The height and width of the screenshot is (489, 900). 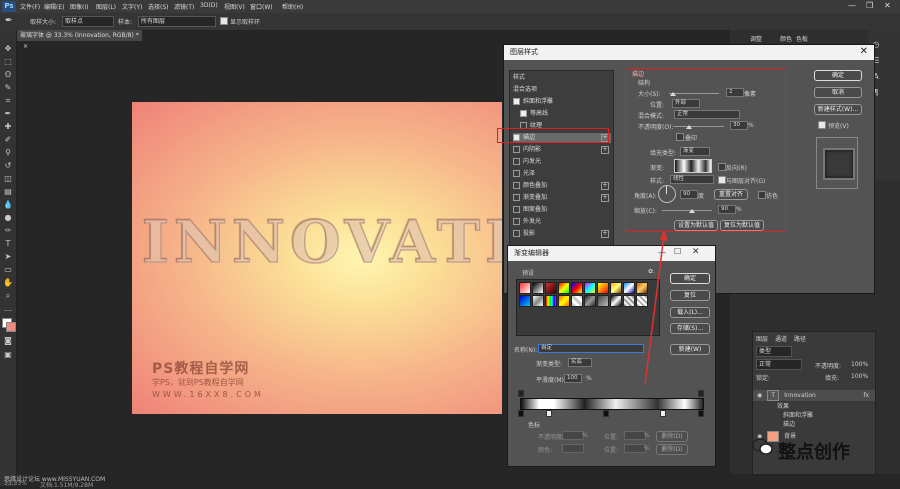 I want to click on style-item-outer-glow: 外发光, so click(x=562, y=222).